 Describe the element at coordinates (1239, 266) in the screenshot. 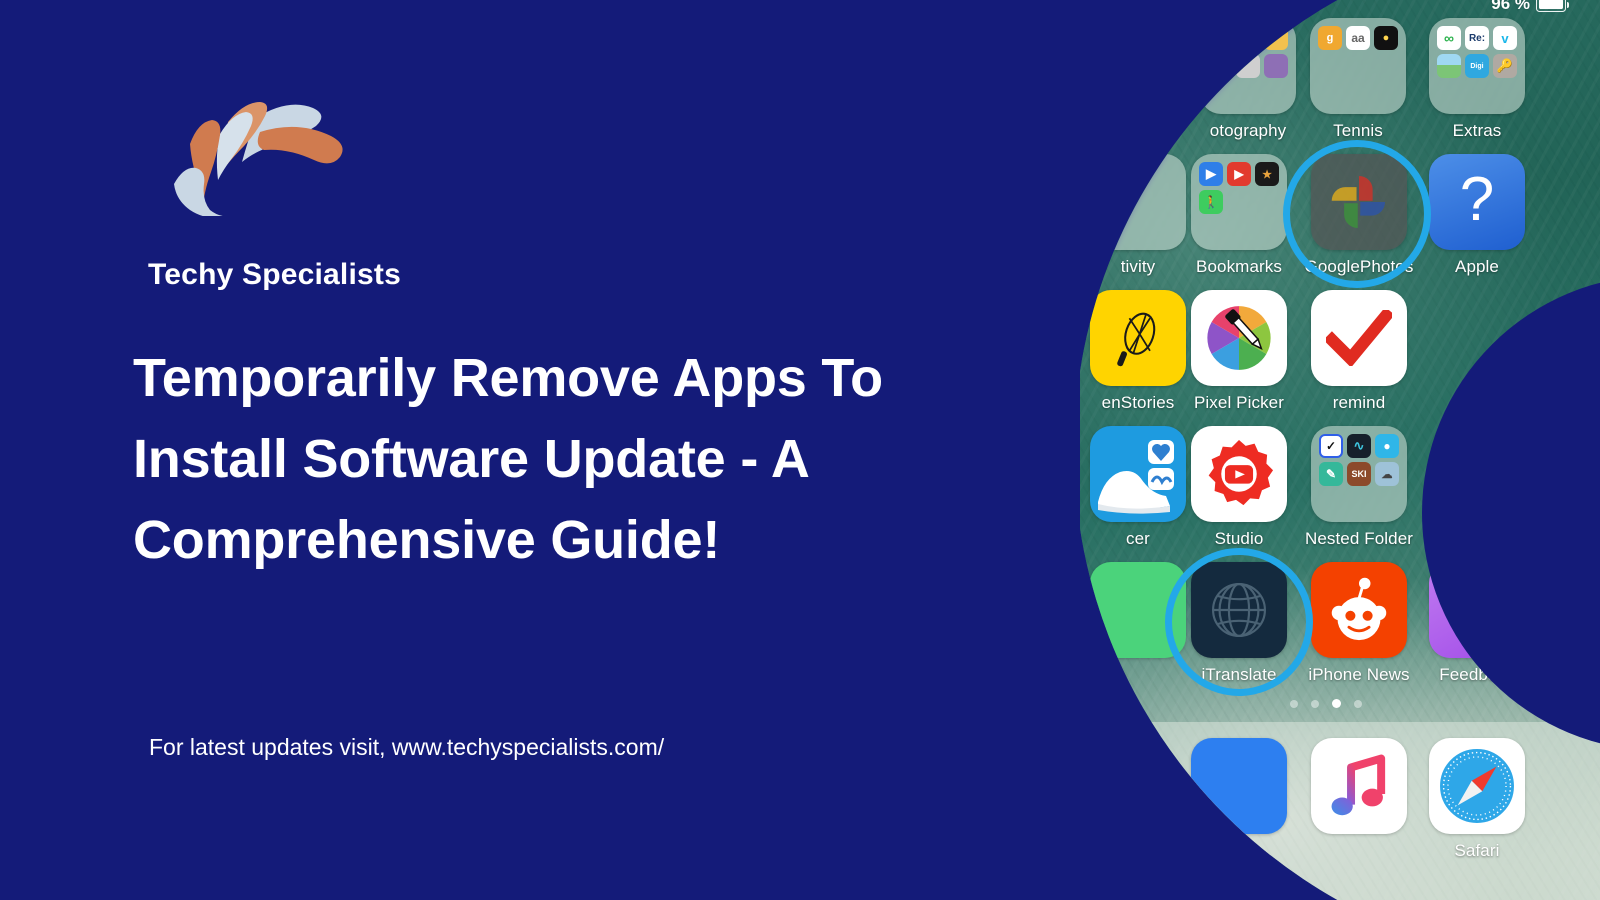

I see `app-label: Bookmarks` at that location.